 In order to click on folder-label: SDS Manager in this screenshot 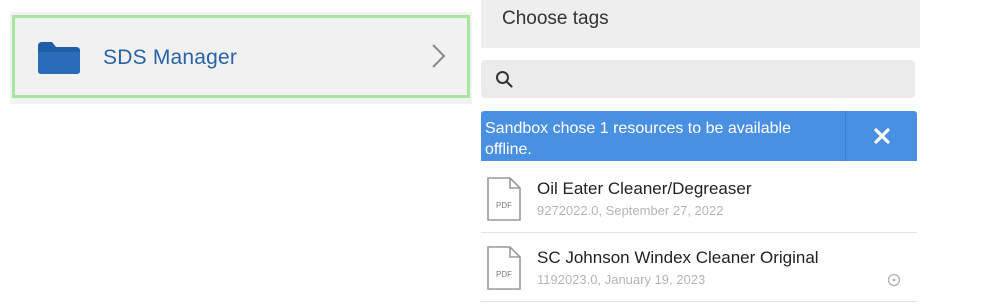, I will do `click(170, 57)`.